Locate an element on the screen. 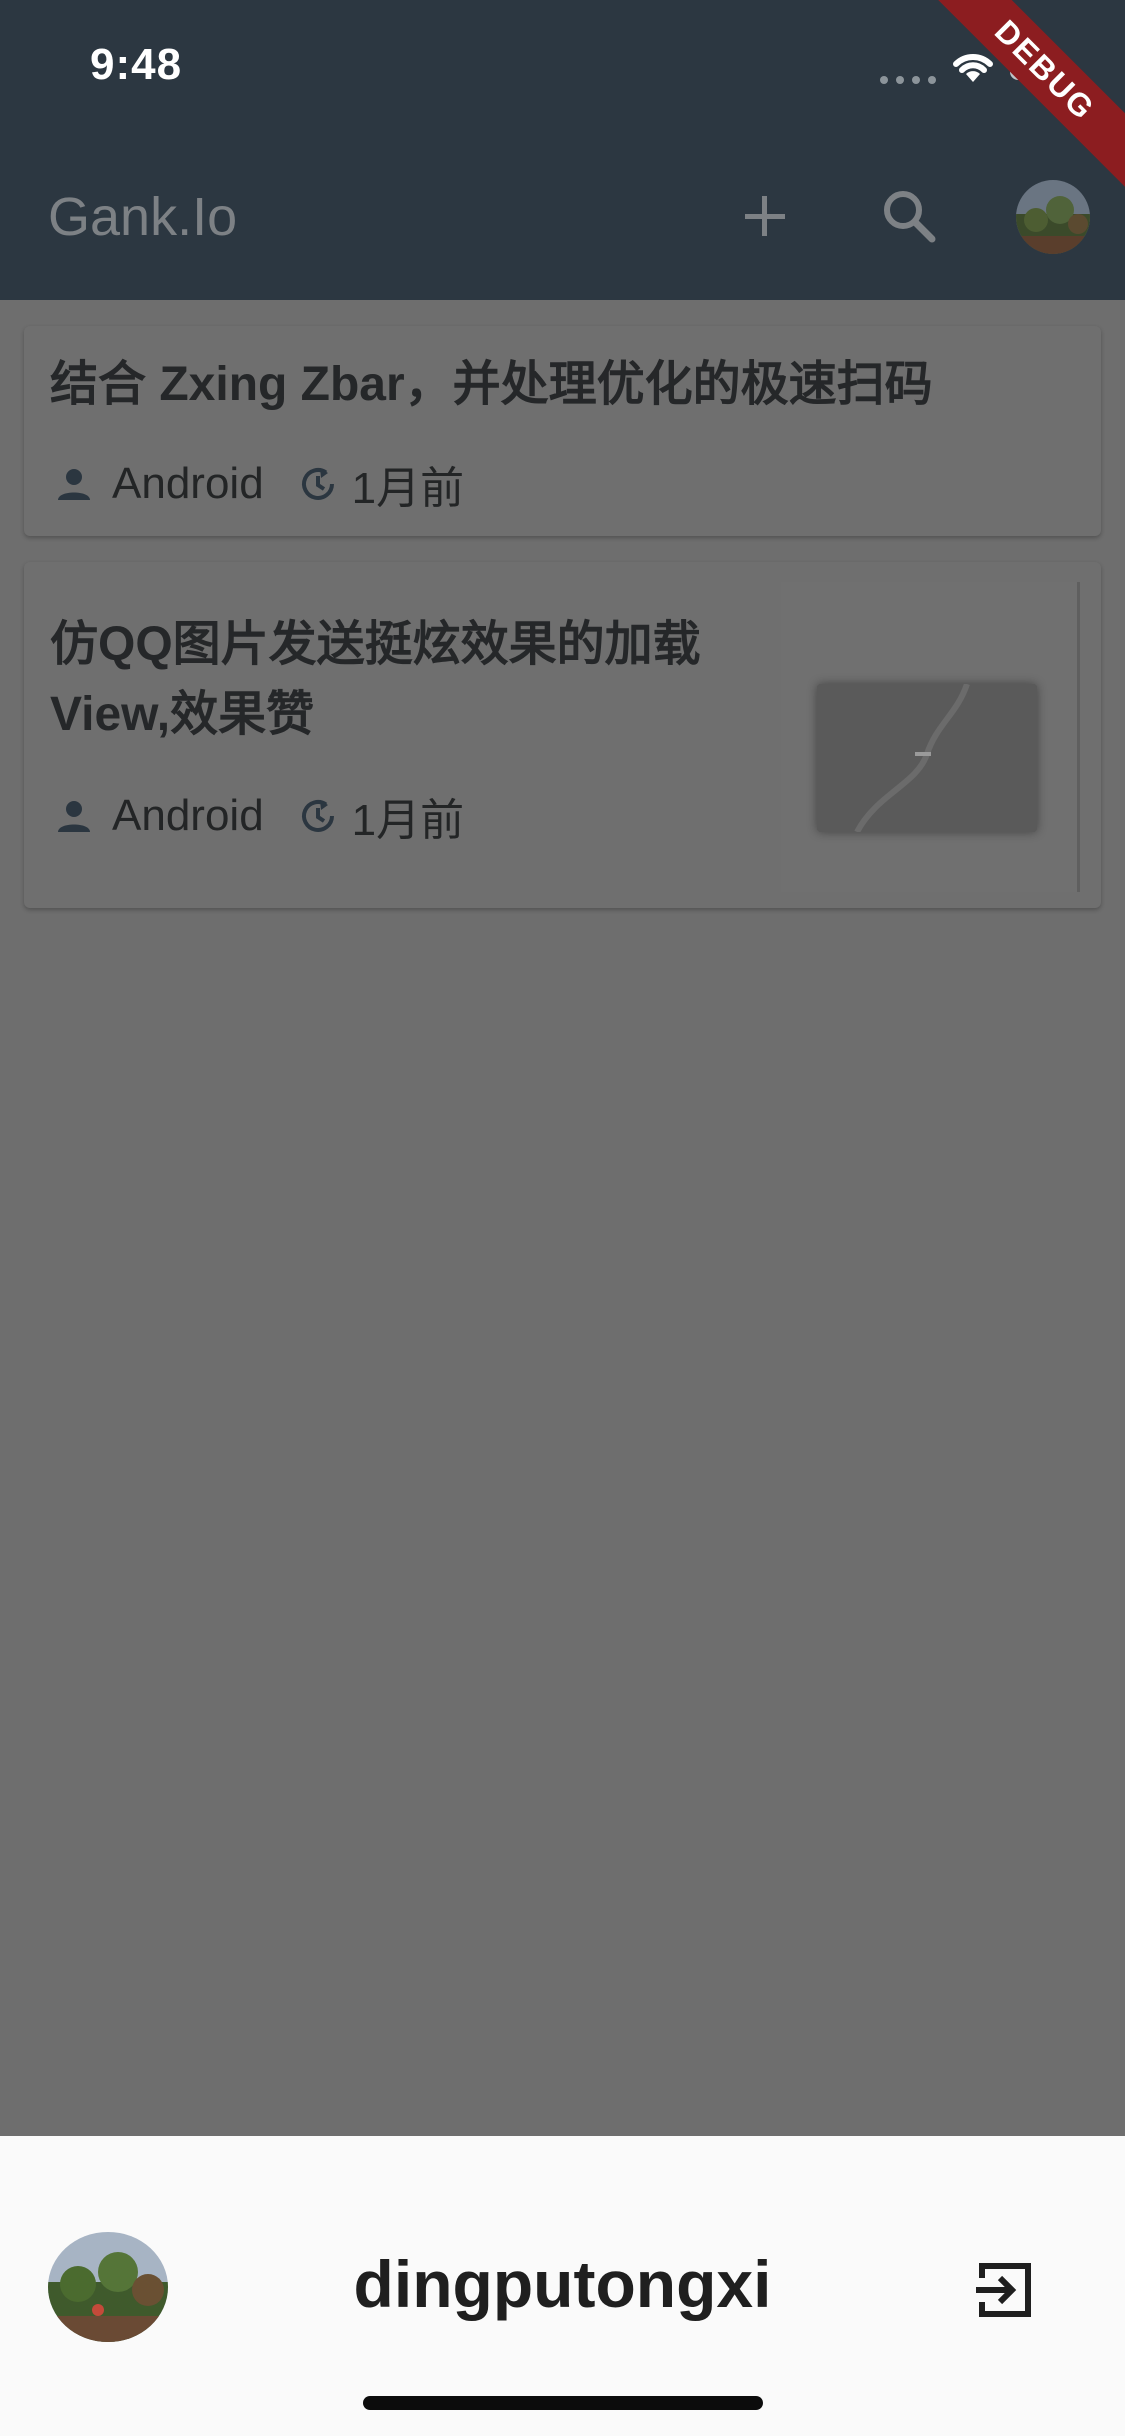  home-indicator is located at coordinates (563, 2403).